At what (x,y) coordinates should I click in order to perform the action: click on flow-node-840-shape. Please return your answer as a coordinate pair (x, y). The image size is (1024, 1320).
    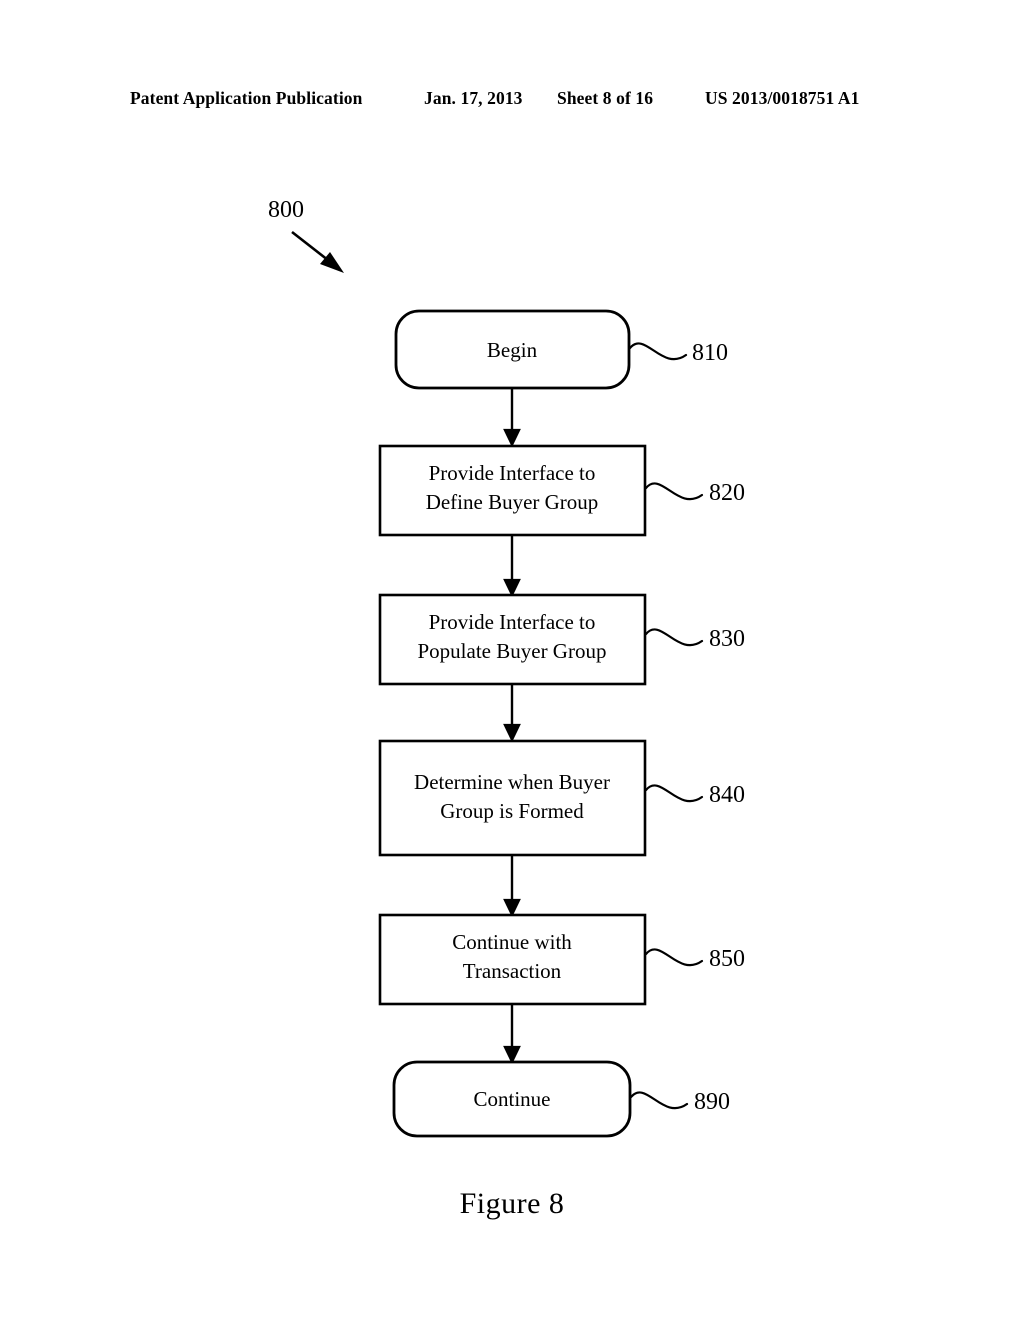
    Looking at the image, I should click on (512, 798).